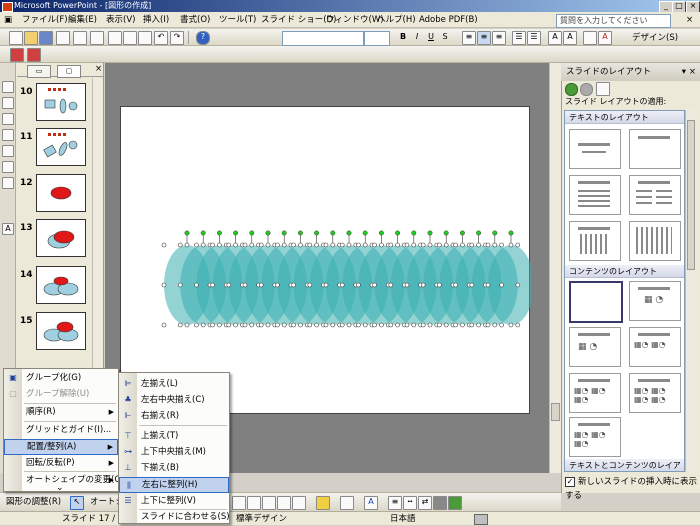 Image resolution: width=700 pixels, height=526 pixels. Describe the element at coordinates (590, 38) in the screenshot. I see `indent-icon` at that location.